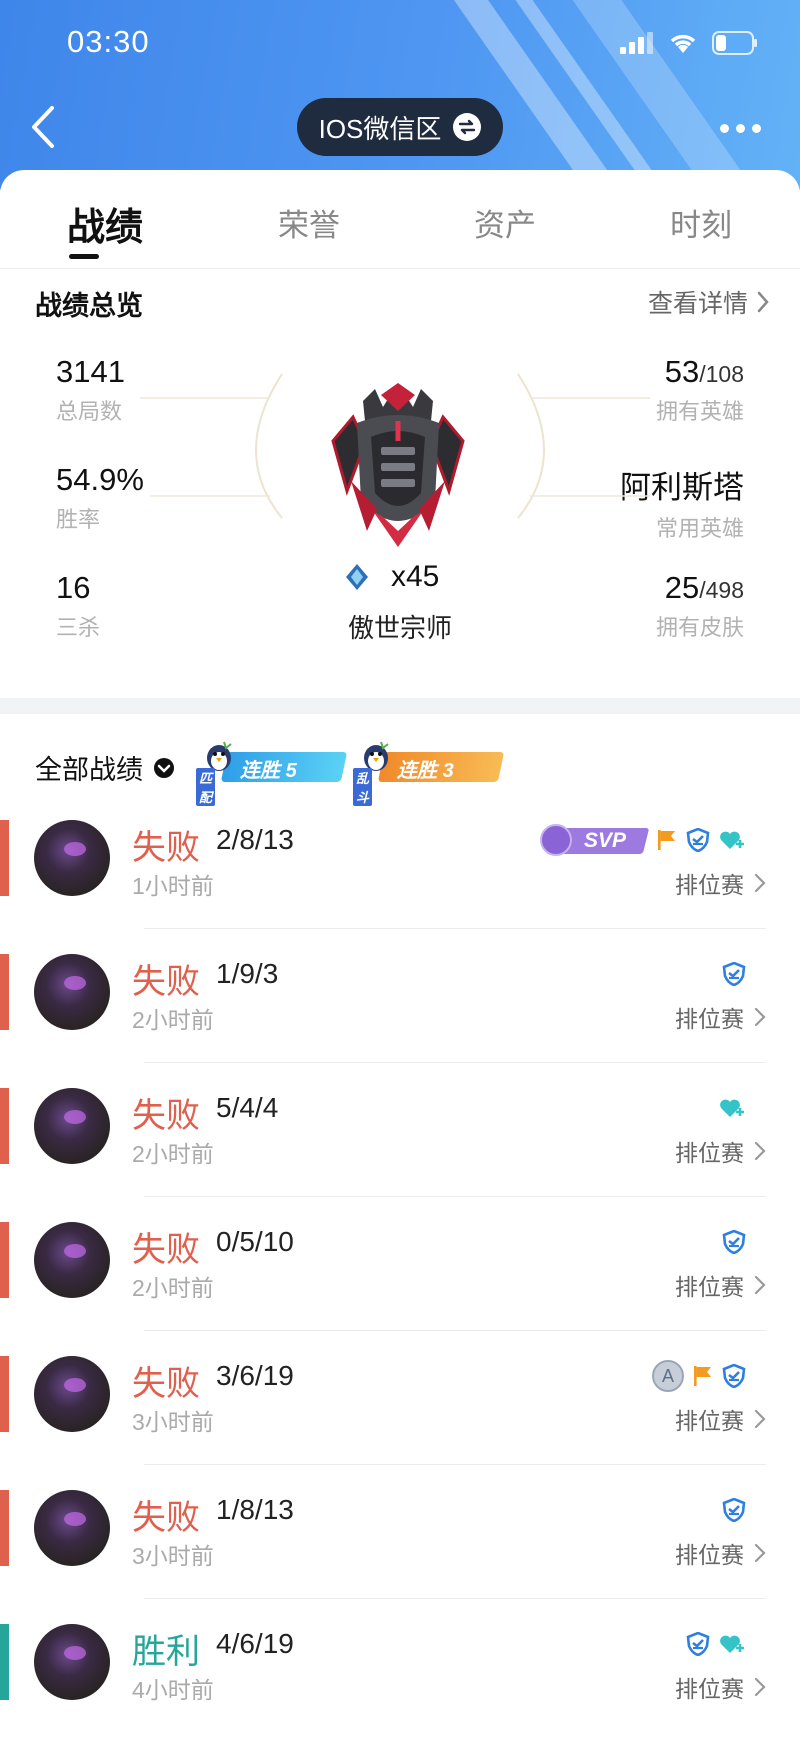 This screenshot has height=1758, width=800. Describe the element at coordinates (400, 887) in the screenshot. I see `match-row: 失败 2/8/13 1小时前 SVP 排位赛` at that location.